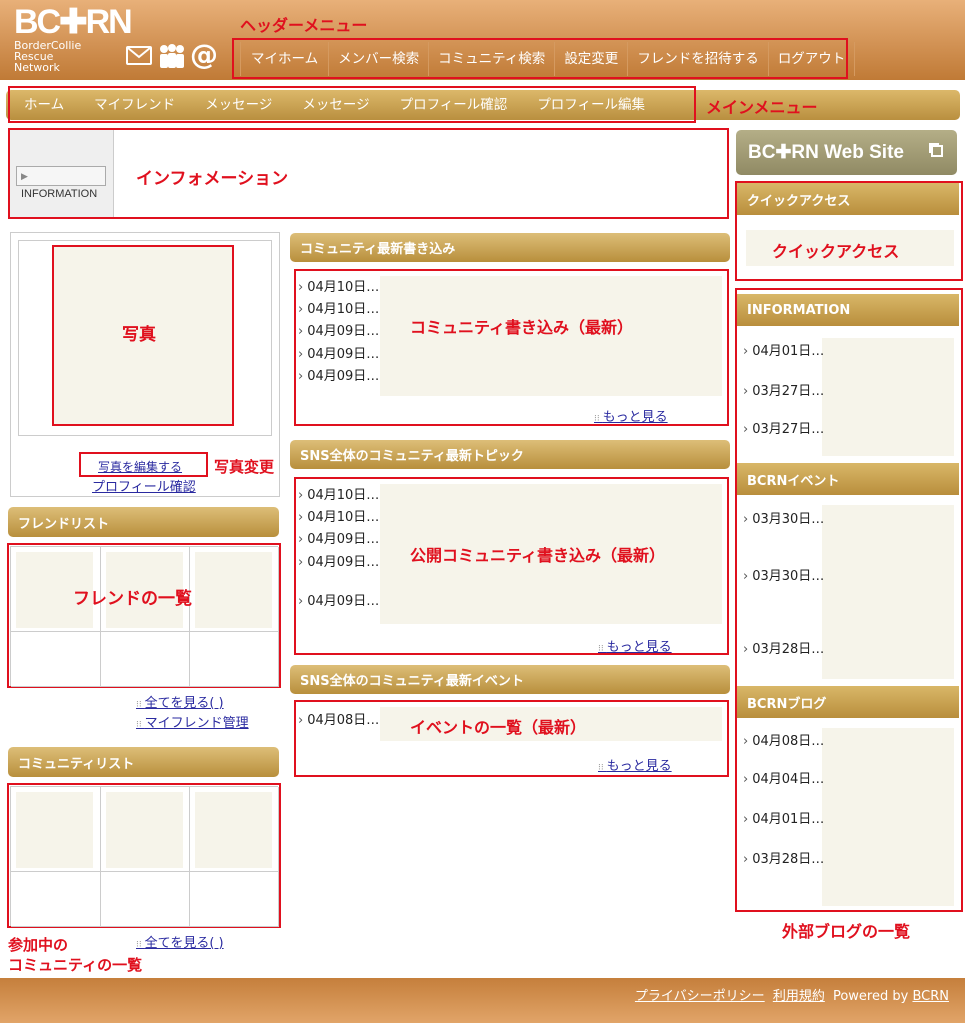 The height and width of the screenshot is (1023, 965). What do you see at coordinates (522, 327) in the screenshot?
I see `community-posts-annotation: コミュニティ書き込み（最新）` at bounding box center [522, 327].